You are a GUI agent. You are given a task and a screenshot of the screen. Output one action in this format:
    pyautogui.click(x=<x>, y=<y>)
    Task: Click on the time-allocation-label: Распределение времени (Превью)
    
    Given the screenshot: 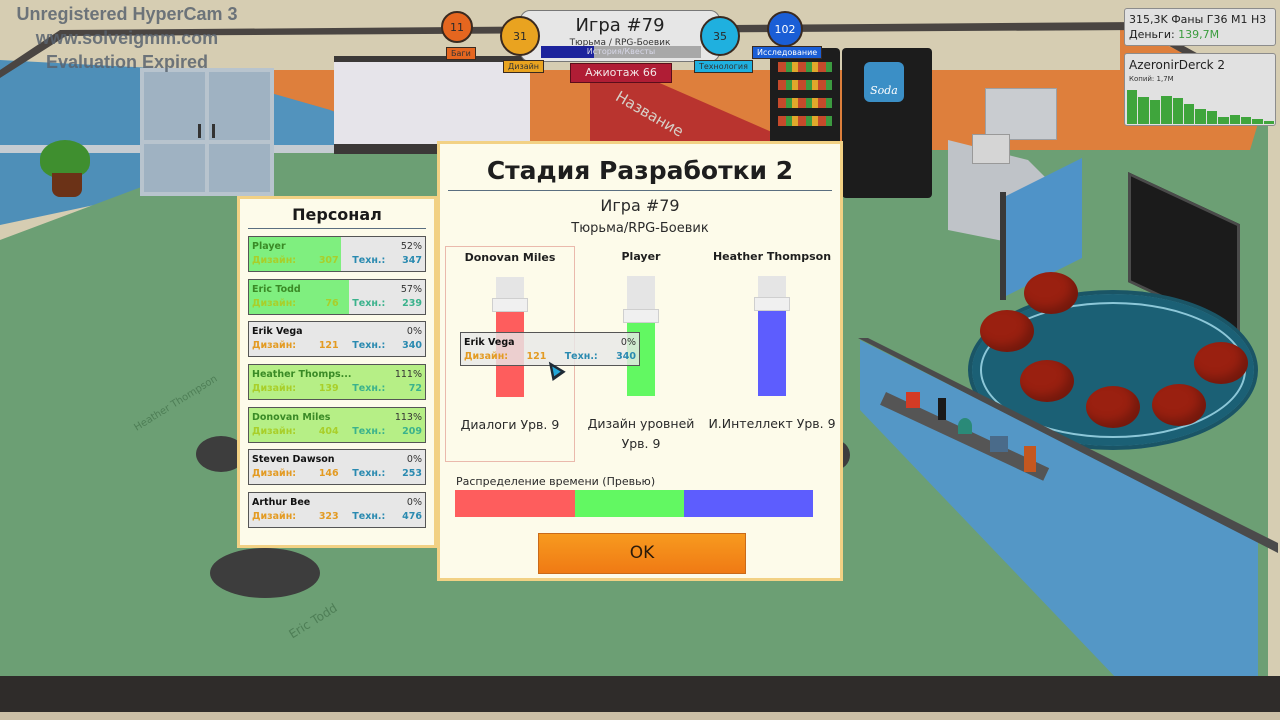 What is the action you would take?
    pyautogui.click(x=556, y=481)
    